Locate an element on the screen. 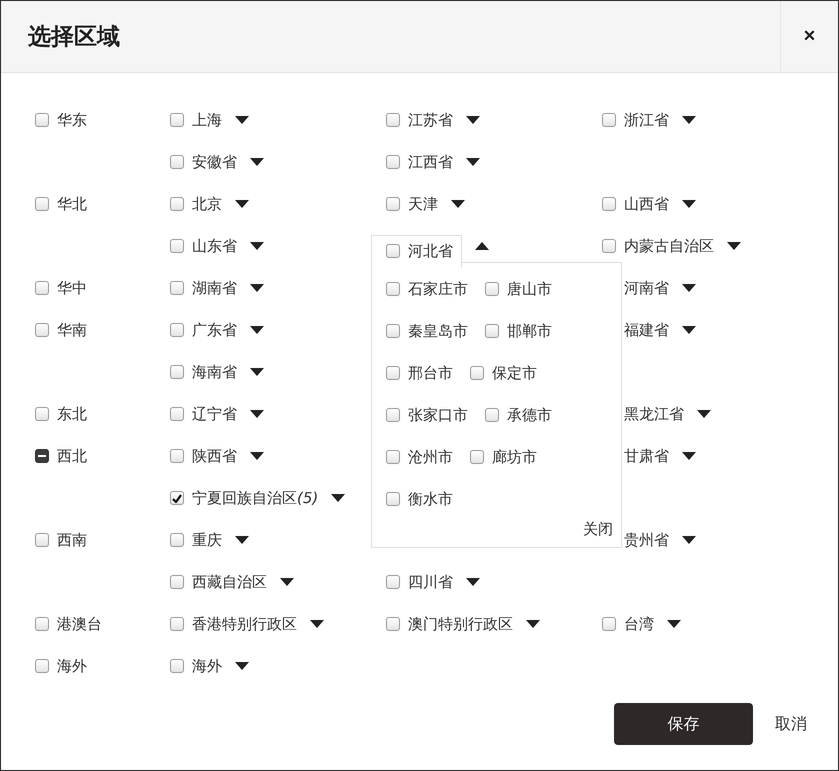 The height and width of the screenshot is (771, 839). province-label: 台湾 is located at coordinates (639, 624).